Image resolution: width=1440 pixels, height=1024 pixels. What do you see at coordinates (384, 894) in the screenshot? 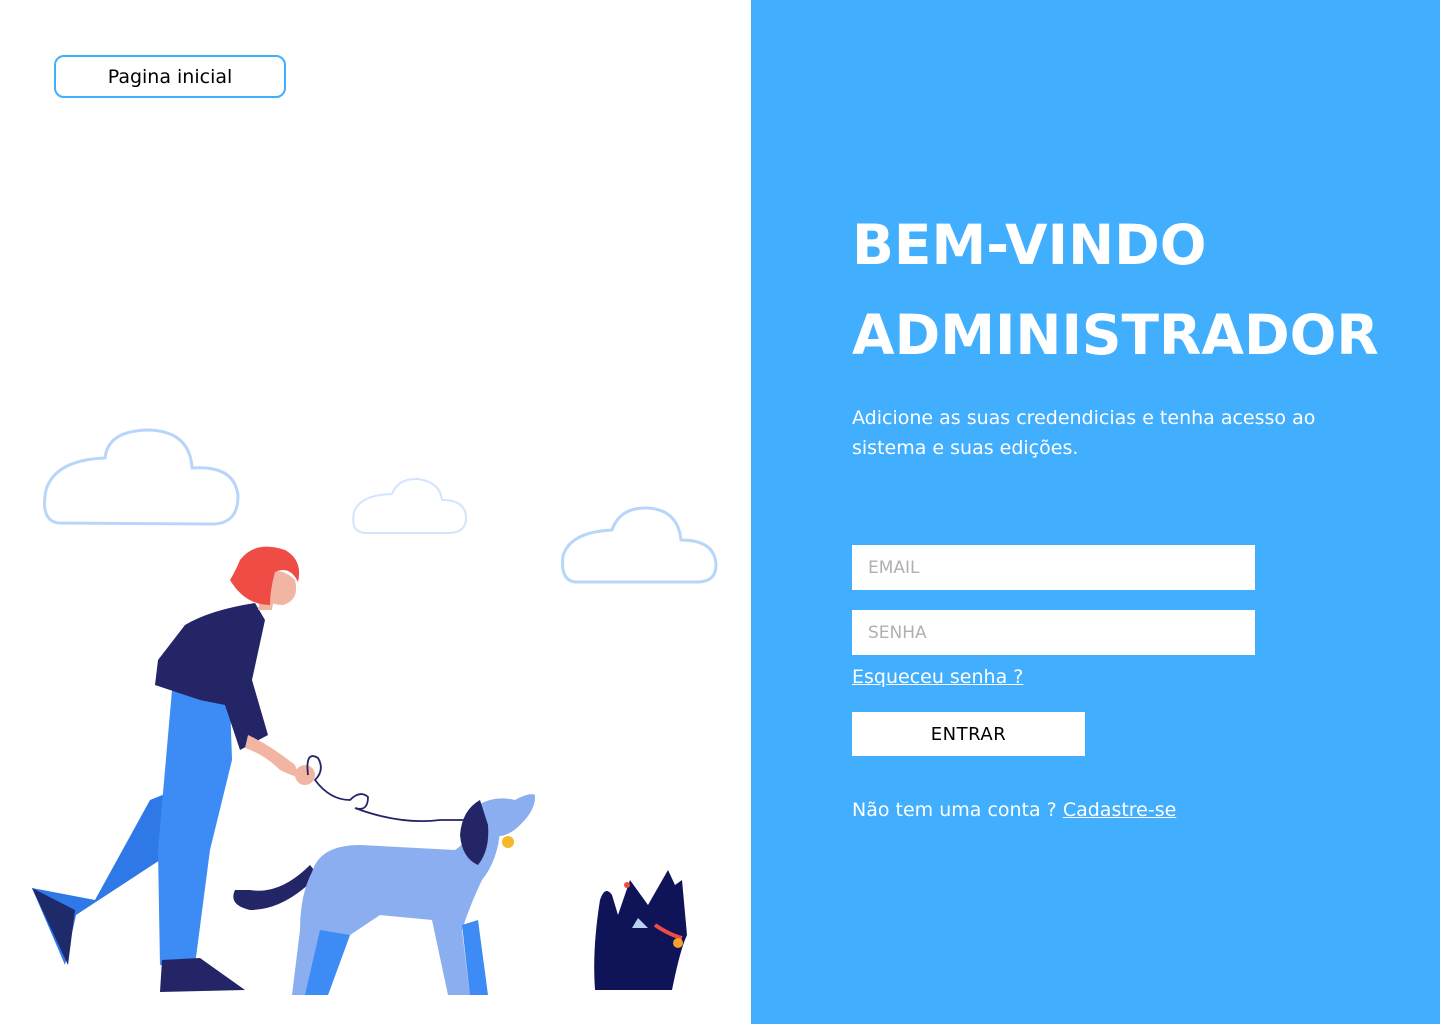
I see `dog-figure` at bounding box center [384, 894].